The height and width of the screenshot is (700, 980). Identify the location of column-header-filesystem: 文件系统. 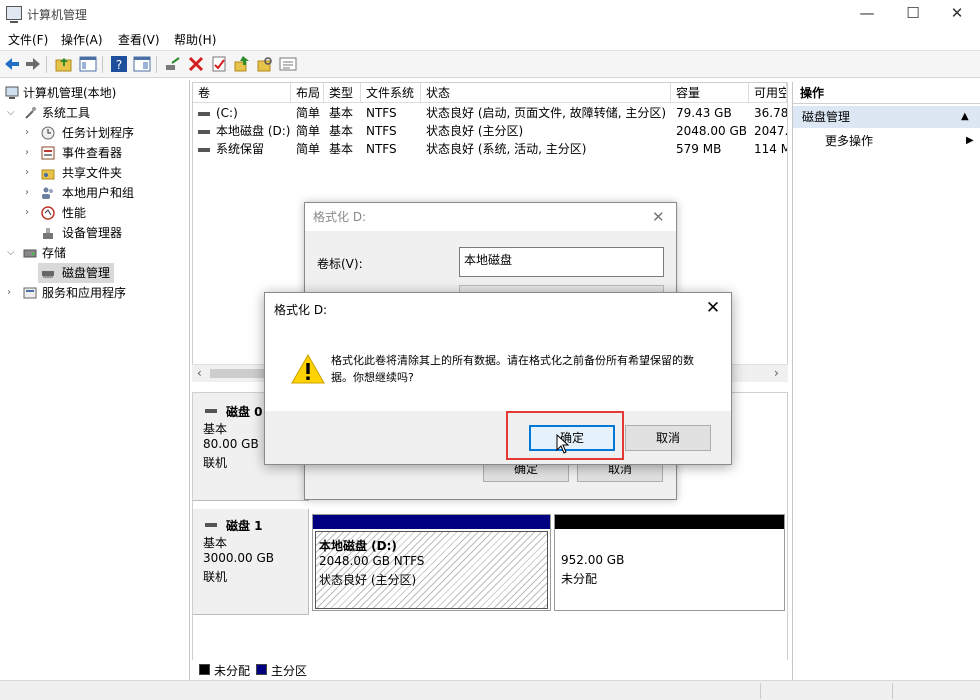
(391, 93).